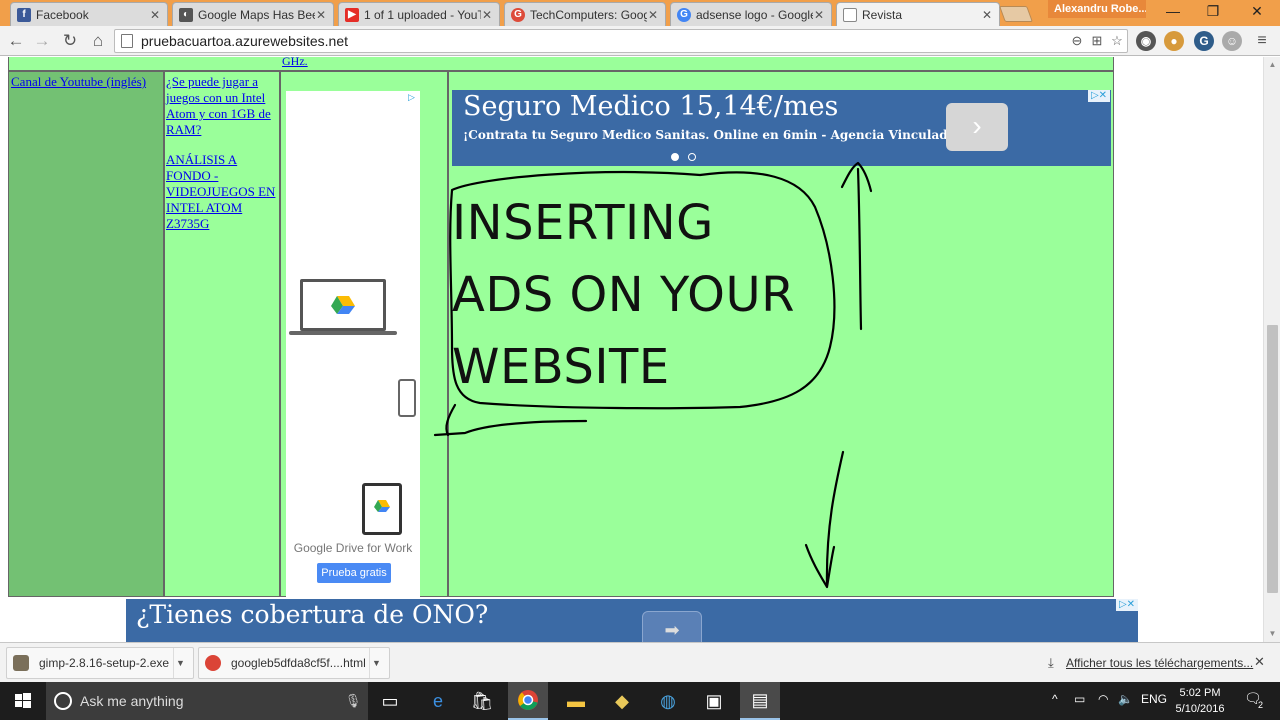  What do you see at coordinates (353, 701) in the screenshot?
I see `microphone-icon: 🎙` at bounding box center [353, 701].